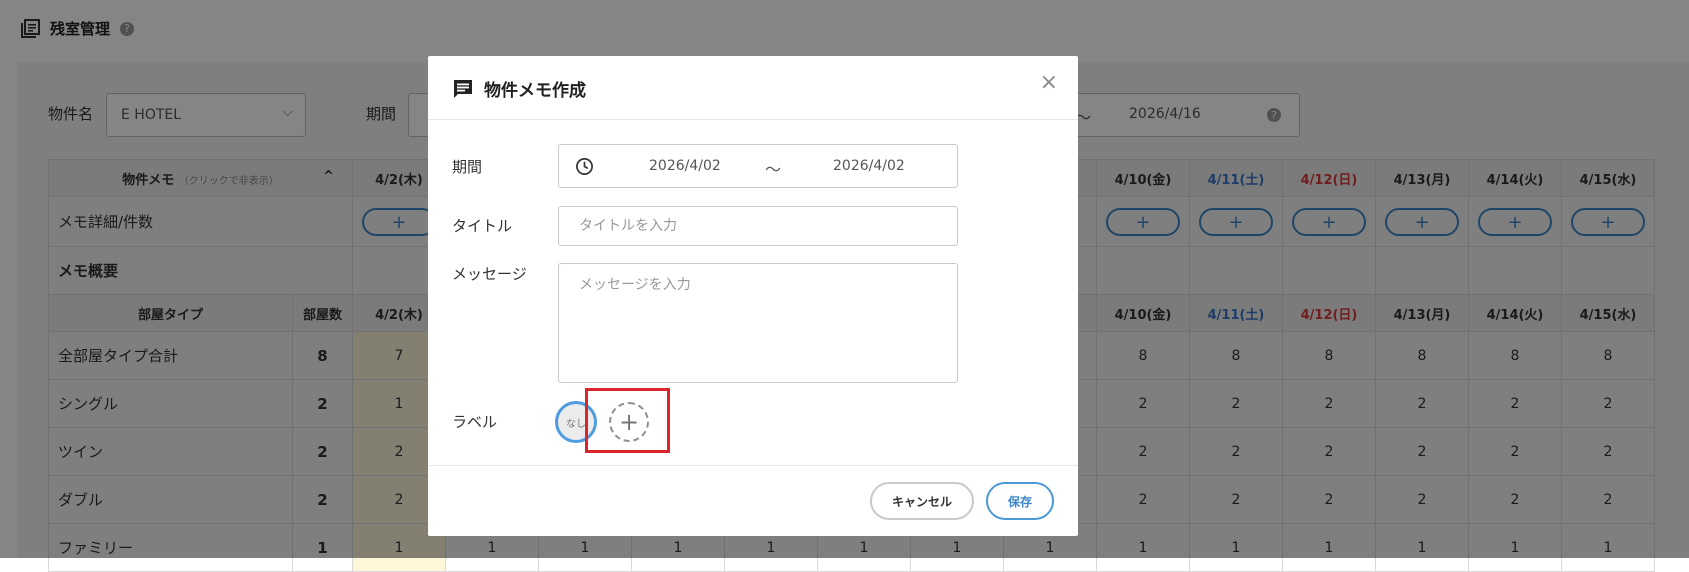 The height and width of the screenshot is (572, 1689). What do you see at coordinates (922, 501) in the screenshot?
I see `cancel-button: キャンセル` at bounding box center [922, 501].